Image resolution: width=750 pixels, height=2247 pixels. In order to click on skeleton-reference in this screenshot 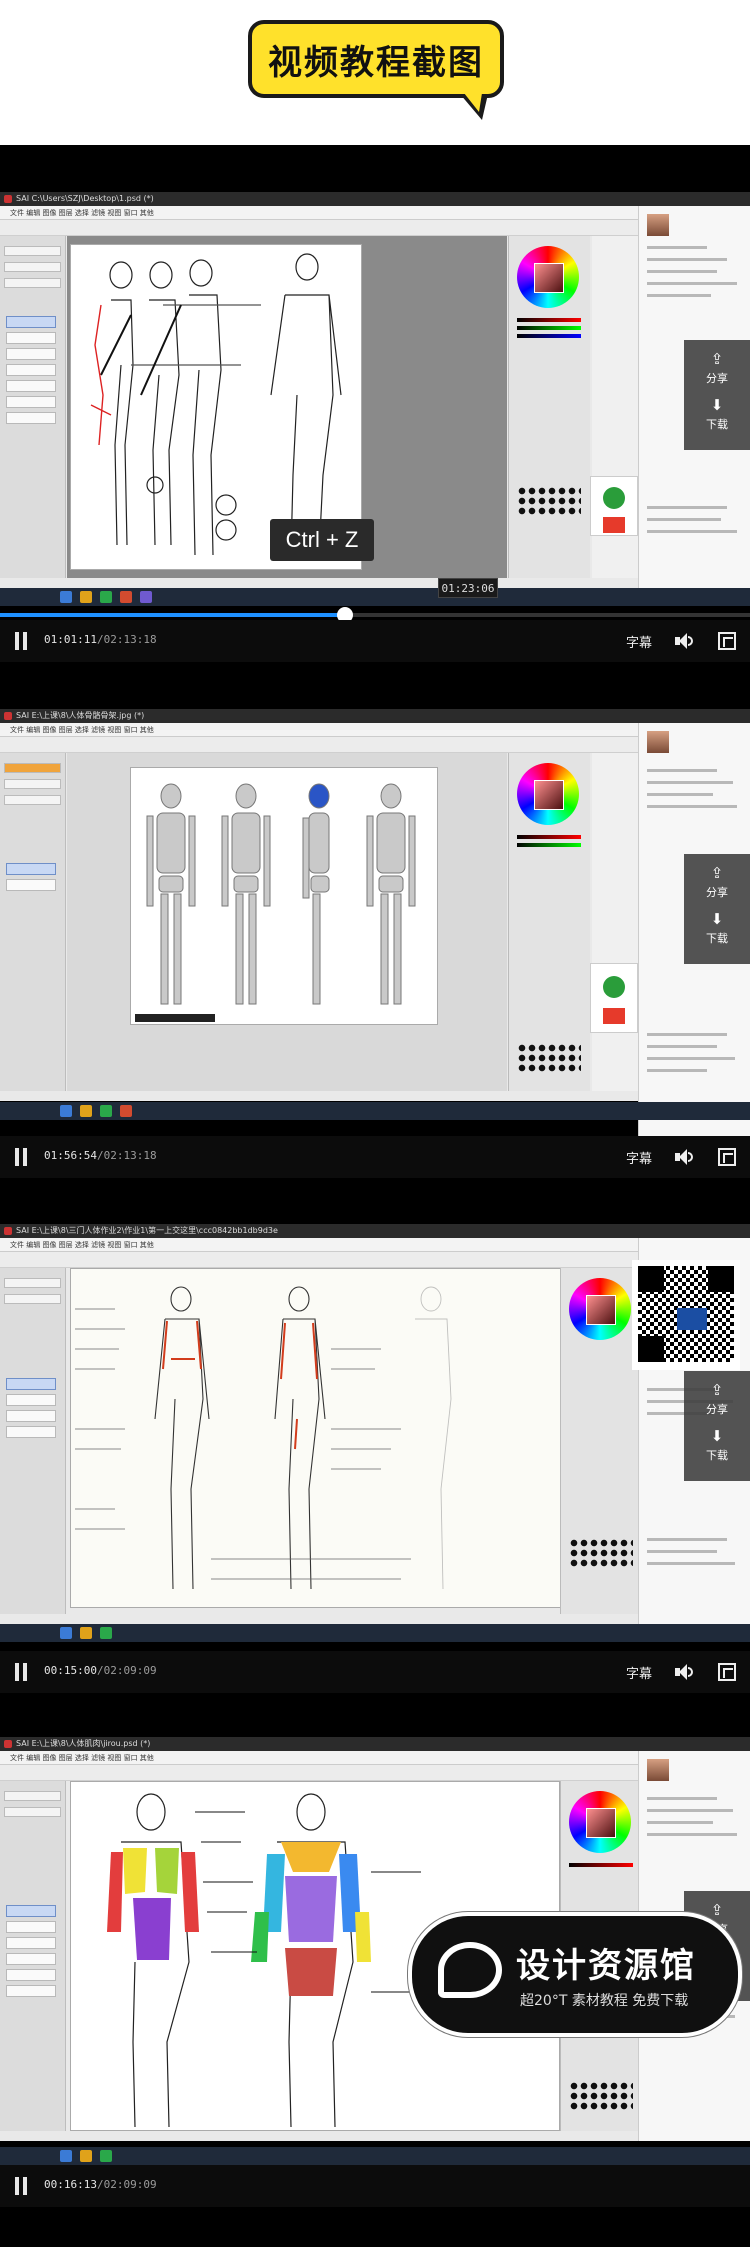, I will do `click(275, 902)`.